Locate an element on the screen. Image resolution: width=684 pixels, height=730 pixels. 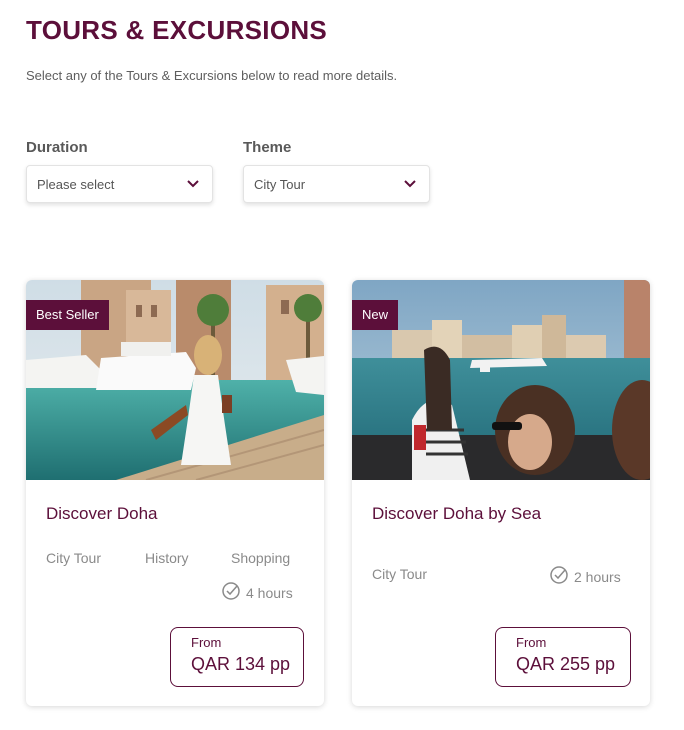
theme-filter: Theme City Tour is located at coordinates (336, 171).